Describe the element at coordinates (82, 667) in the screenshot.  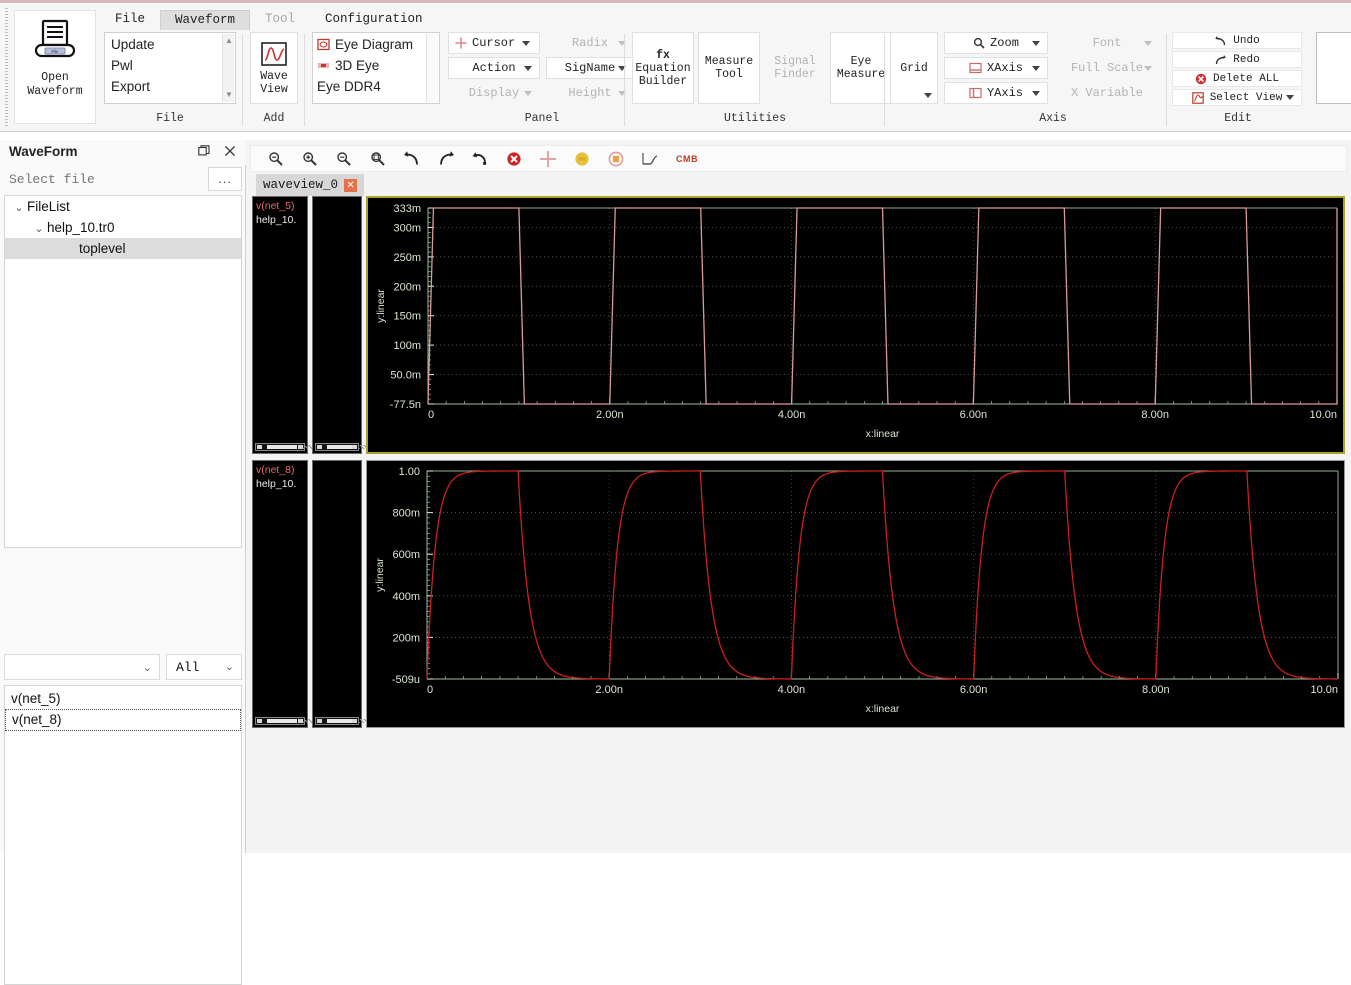
I see `signal-filter-combo: ⌄` at that location.